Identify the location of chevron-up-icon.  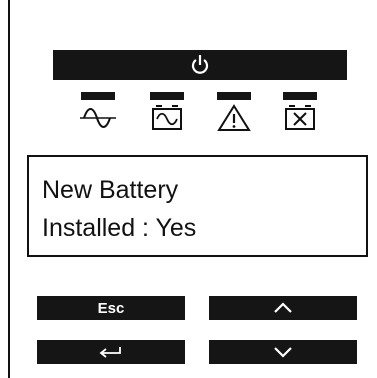
(283, 307).